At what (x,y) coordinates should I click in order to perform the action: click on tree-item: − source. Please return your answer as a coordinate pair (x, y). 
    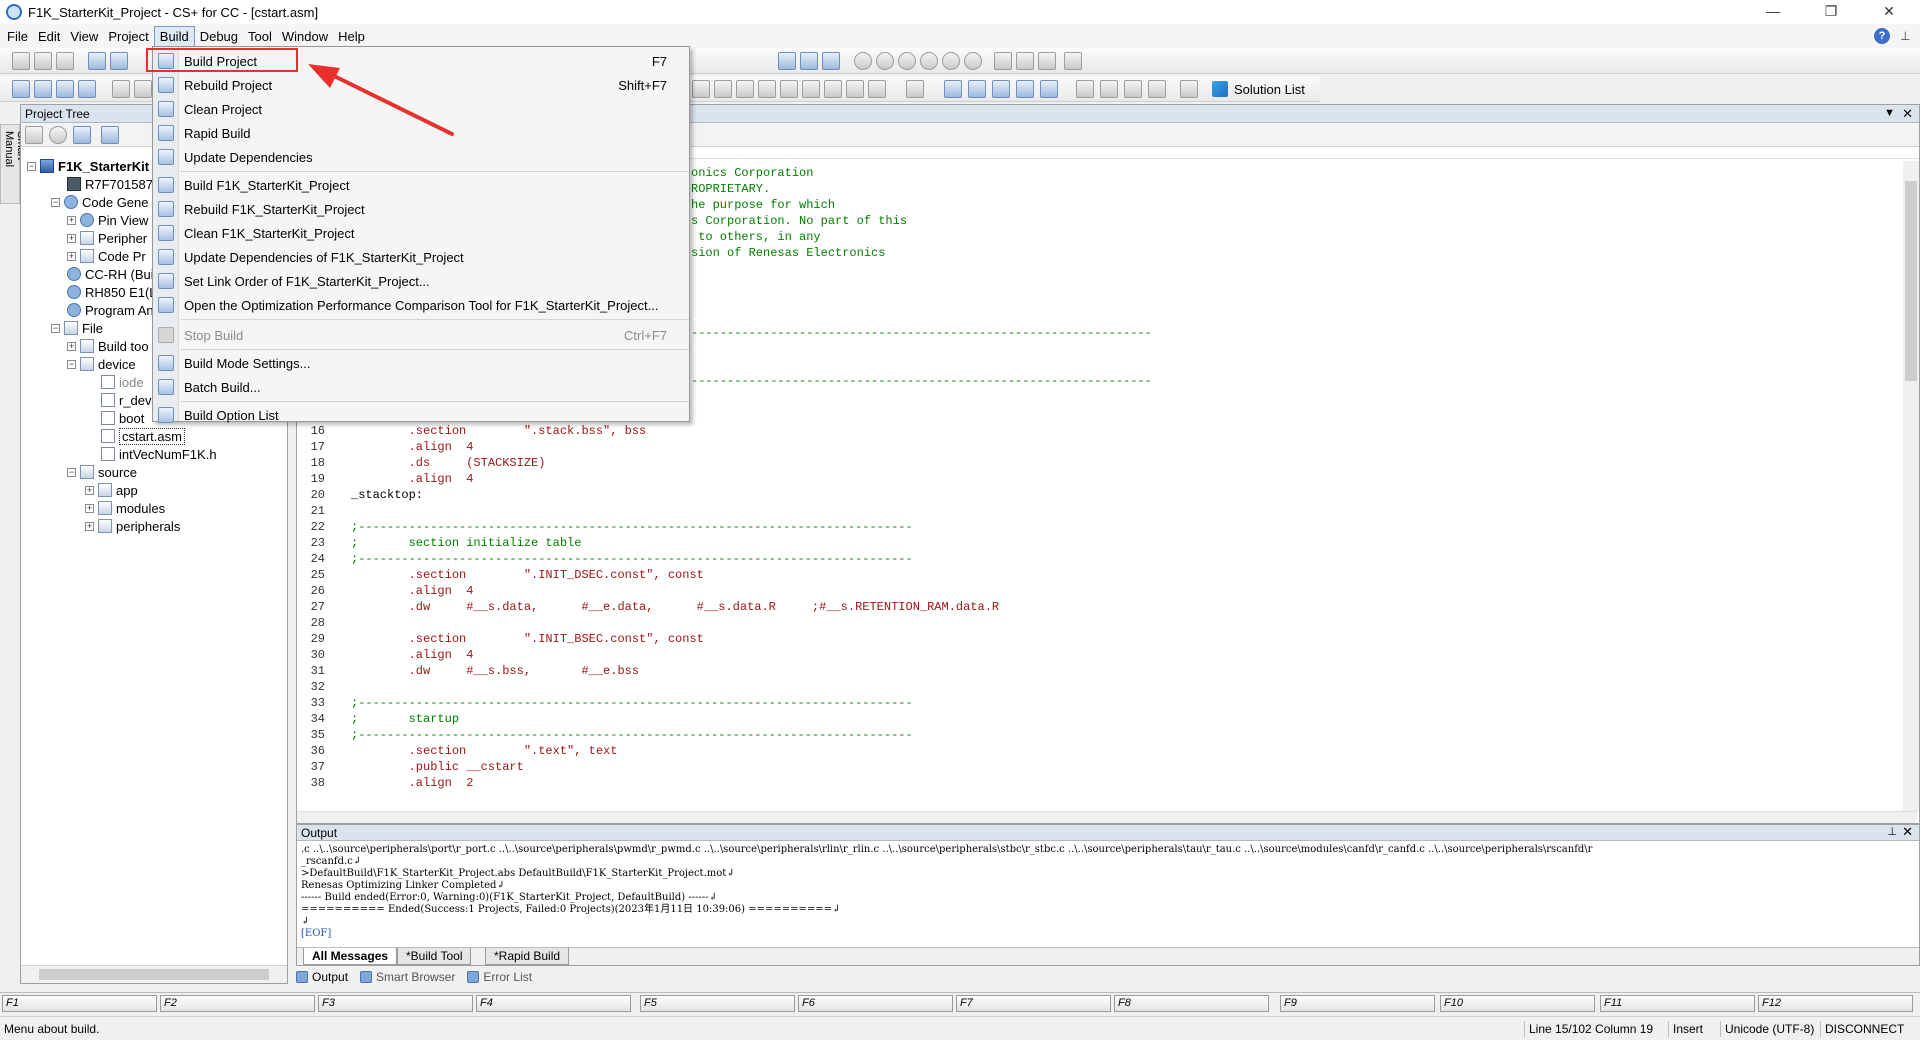
    Looking at the image, I should click on (102, 472).